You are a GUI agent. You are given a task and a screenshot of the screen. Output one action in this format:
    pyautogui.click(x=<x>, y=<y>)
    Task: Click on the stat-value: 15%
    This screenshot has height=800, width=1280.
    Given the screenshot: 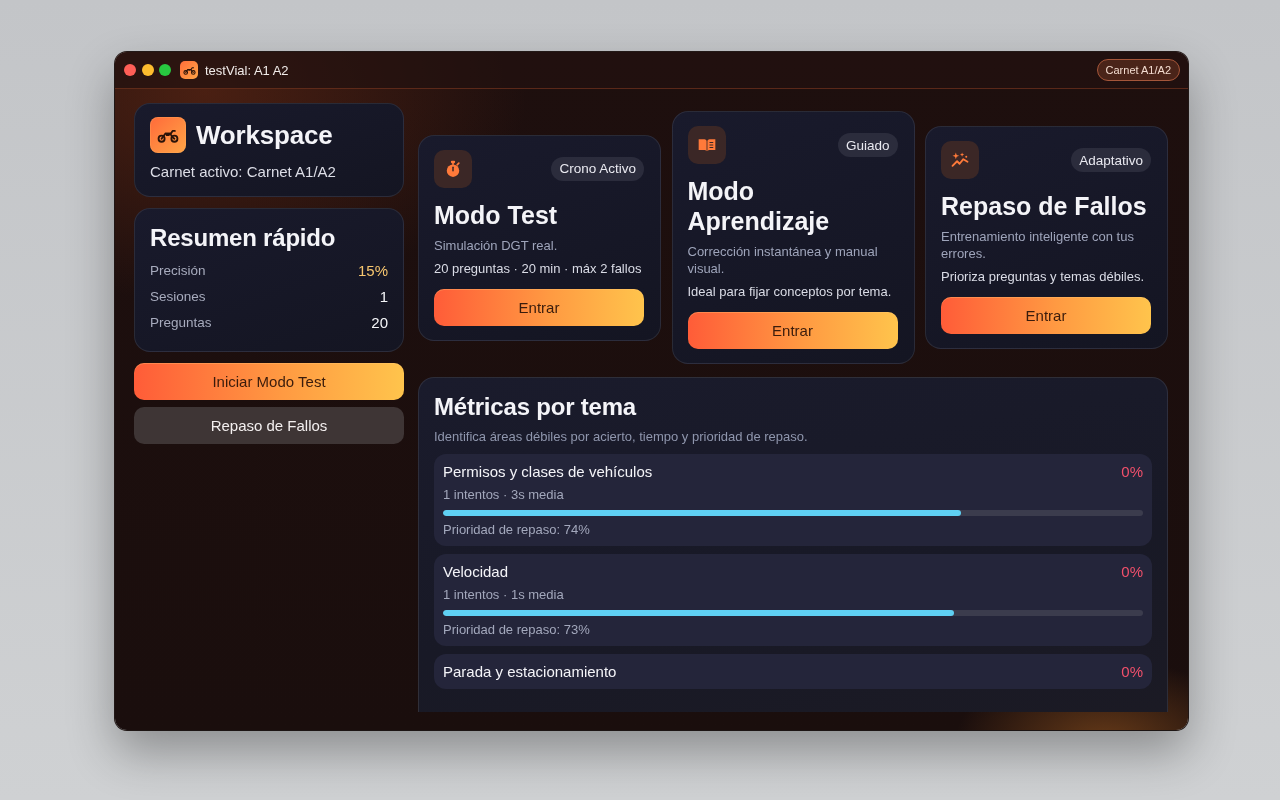 What is the action you would take?
    pyautogui.click(x=372, y=270)
    